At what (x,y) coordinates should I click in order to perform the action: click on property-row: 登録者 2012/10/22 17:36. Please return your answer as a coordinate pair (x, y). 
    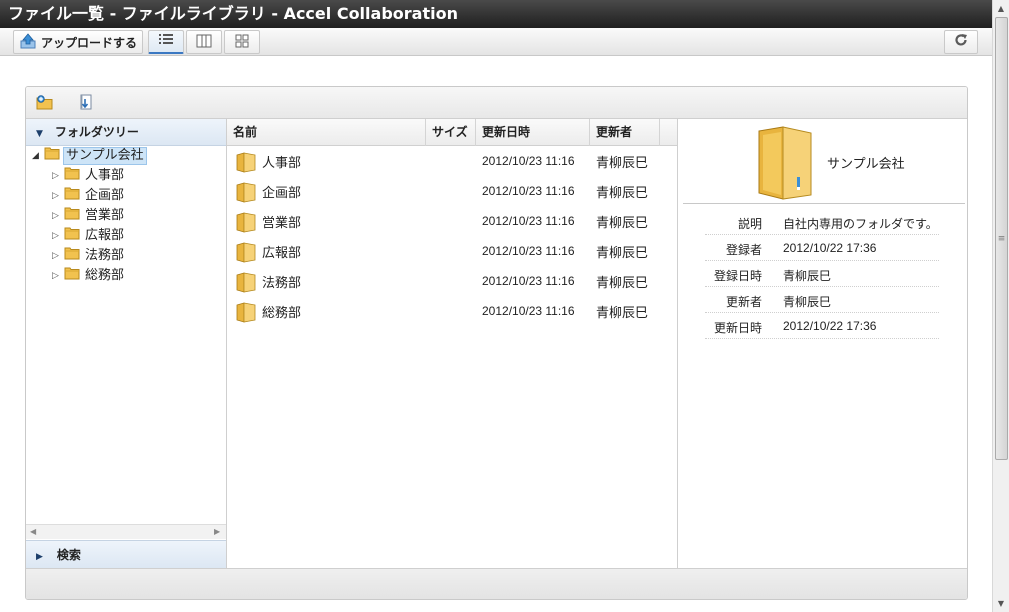
    Looking at the image, I should click on (822, 248).